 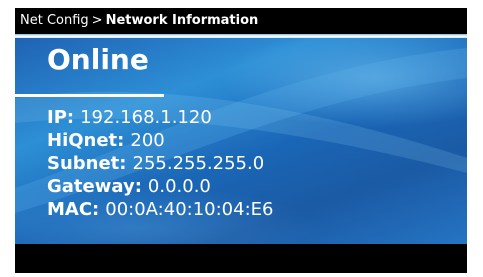 I want to click on info-row-subnet: Subnet: 255.255.255.0, so click(x=155, y=164).